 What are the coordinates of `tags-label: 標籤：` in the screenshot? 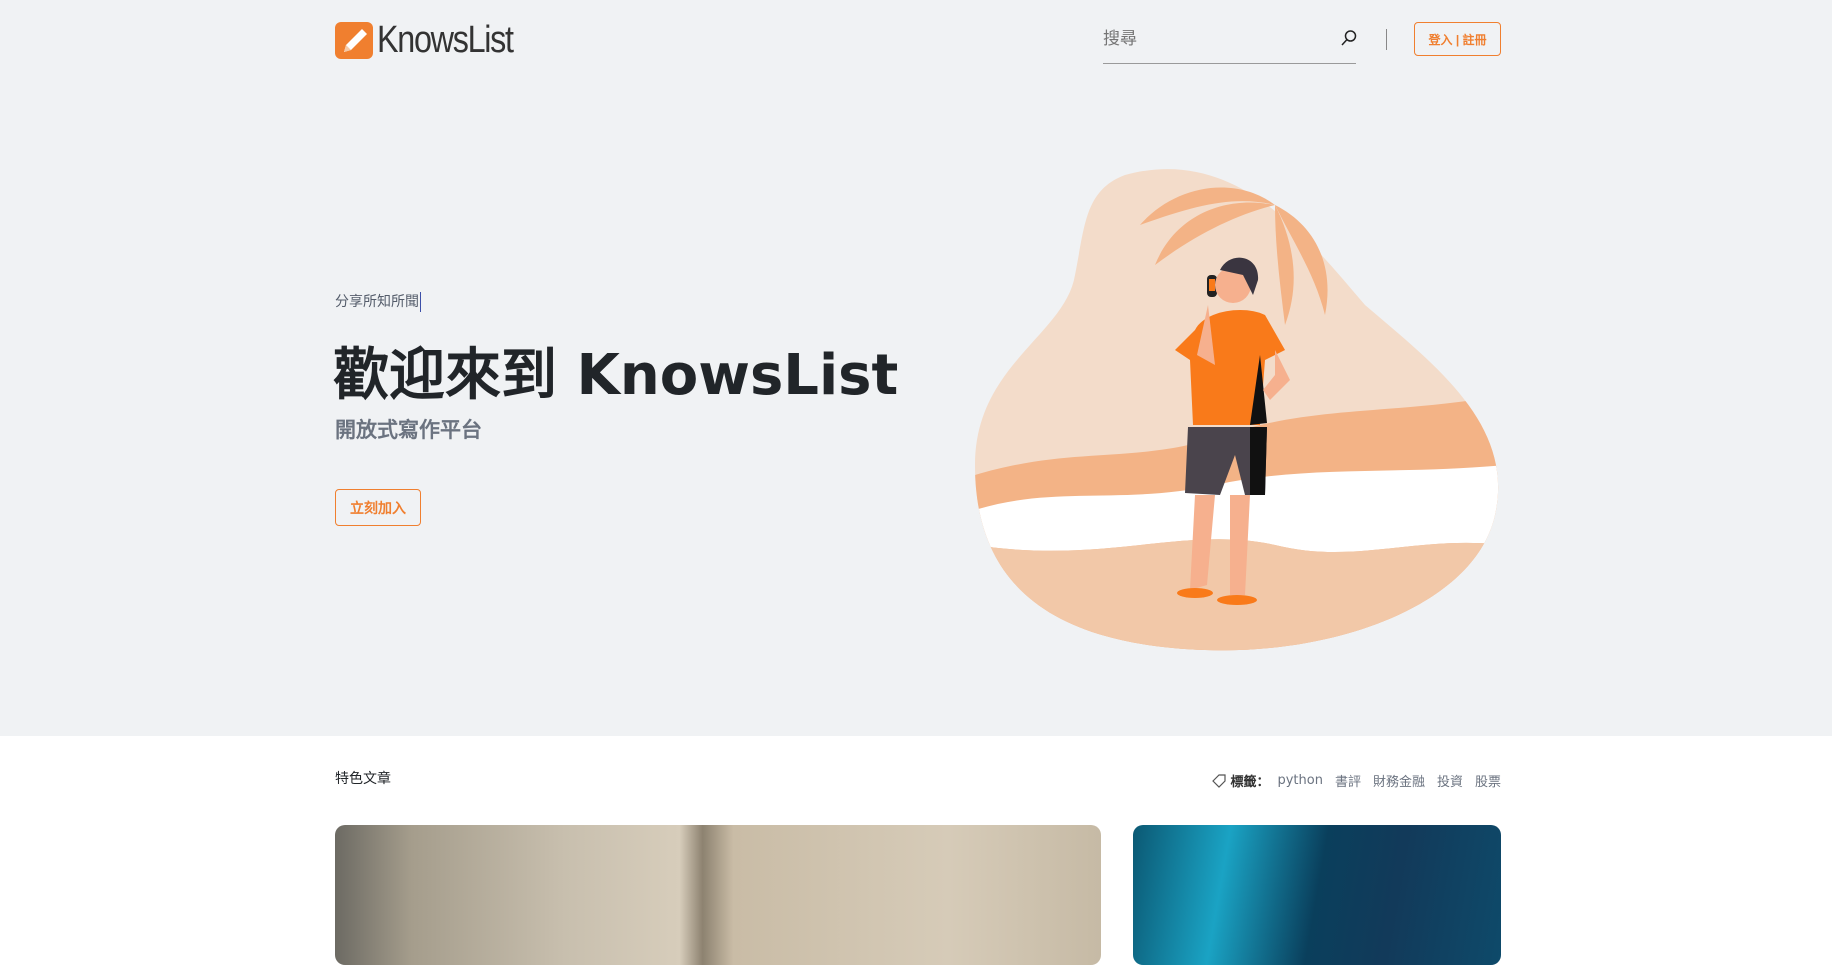 It's located at (1240, 780).